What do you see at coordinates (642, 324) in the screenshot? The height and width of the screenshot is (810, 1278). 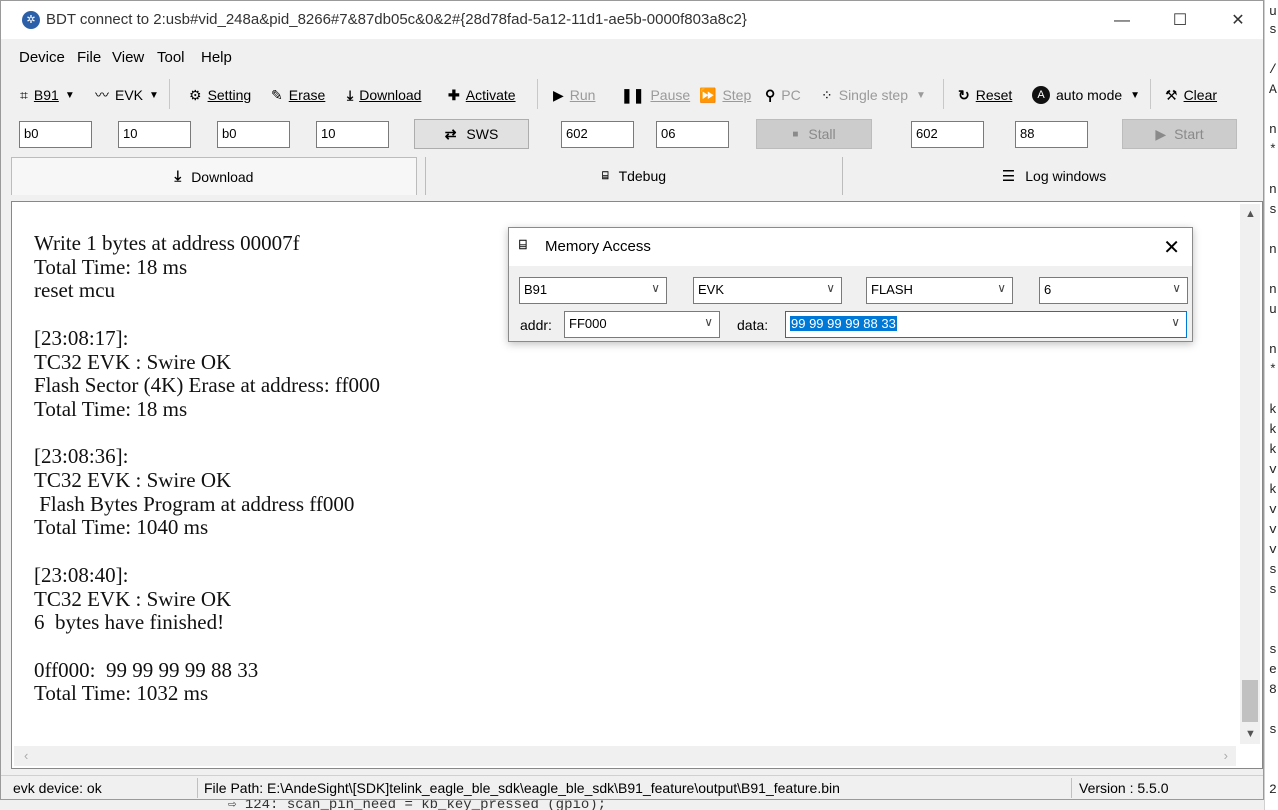 I see `addr-select: FF000 ∨` at bounding box center [642, 324].